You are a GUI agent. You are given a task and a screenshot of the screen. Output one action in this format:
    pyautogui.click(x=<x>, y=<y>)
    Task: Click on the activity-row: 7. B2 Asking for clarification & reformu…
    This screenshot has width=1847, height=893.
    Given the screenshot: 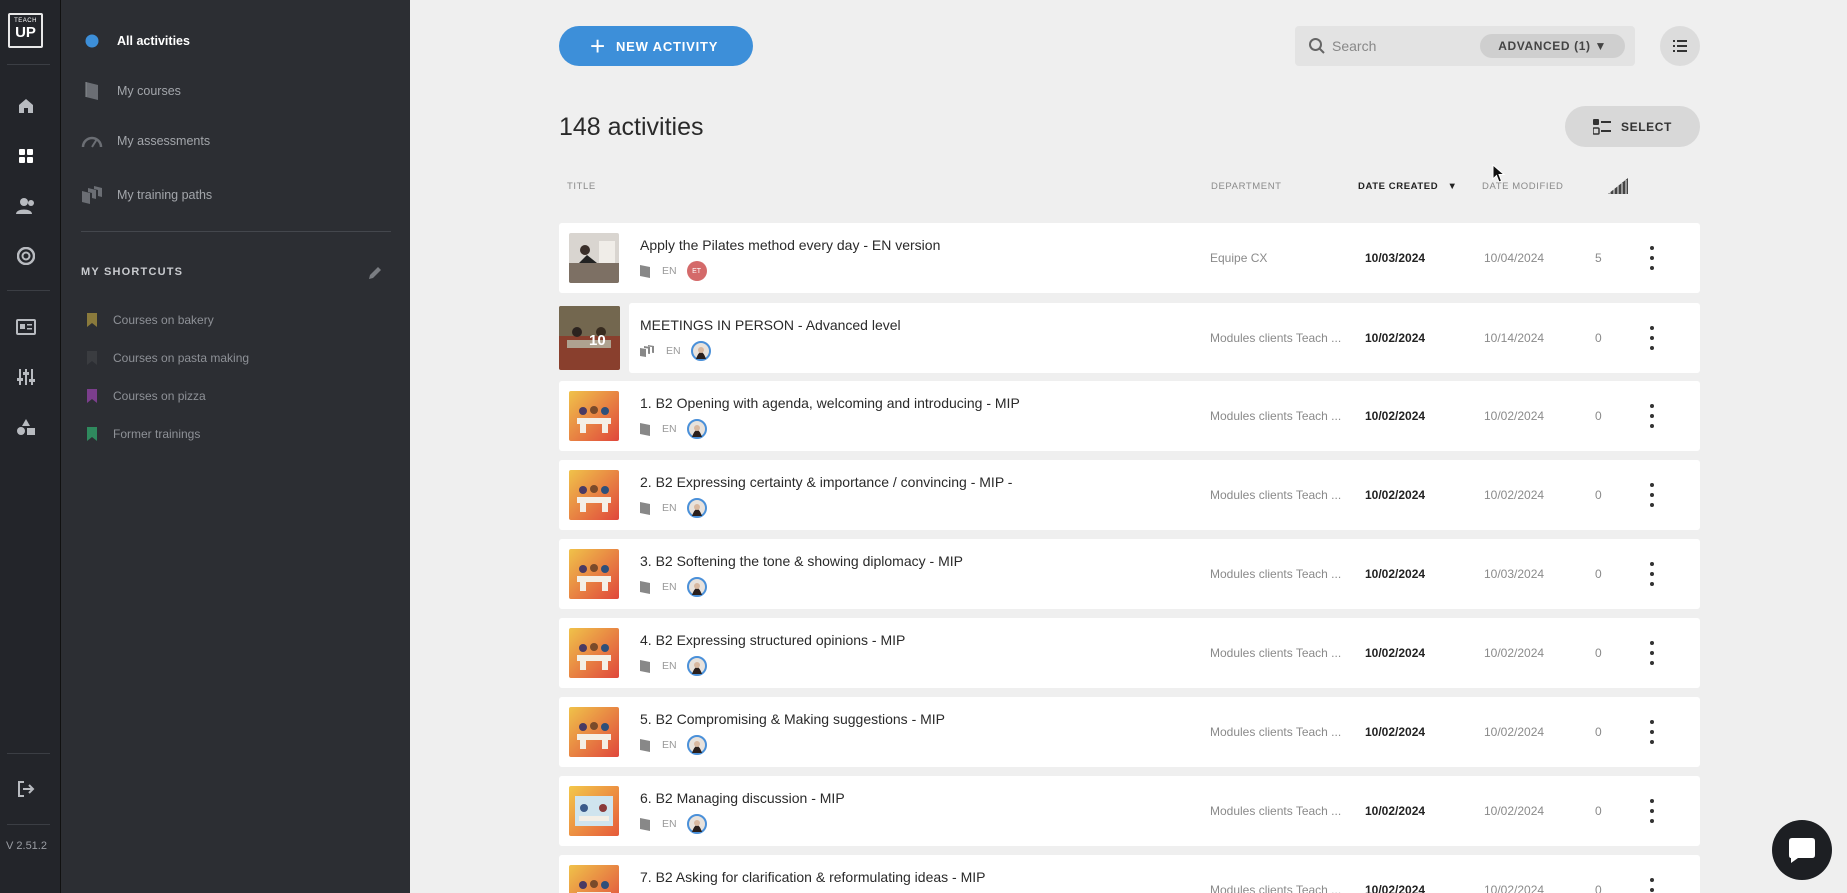 What is the action you would take?
    pyautogui.click(x=1129, y=874)
    